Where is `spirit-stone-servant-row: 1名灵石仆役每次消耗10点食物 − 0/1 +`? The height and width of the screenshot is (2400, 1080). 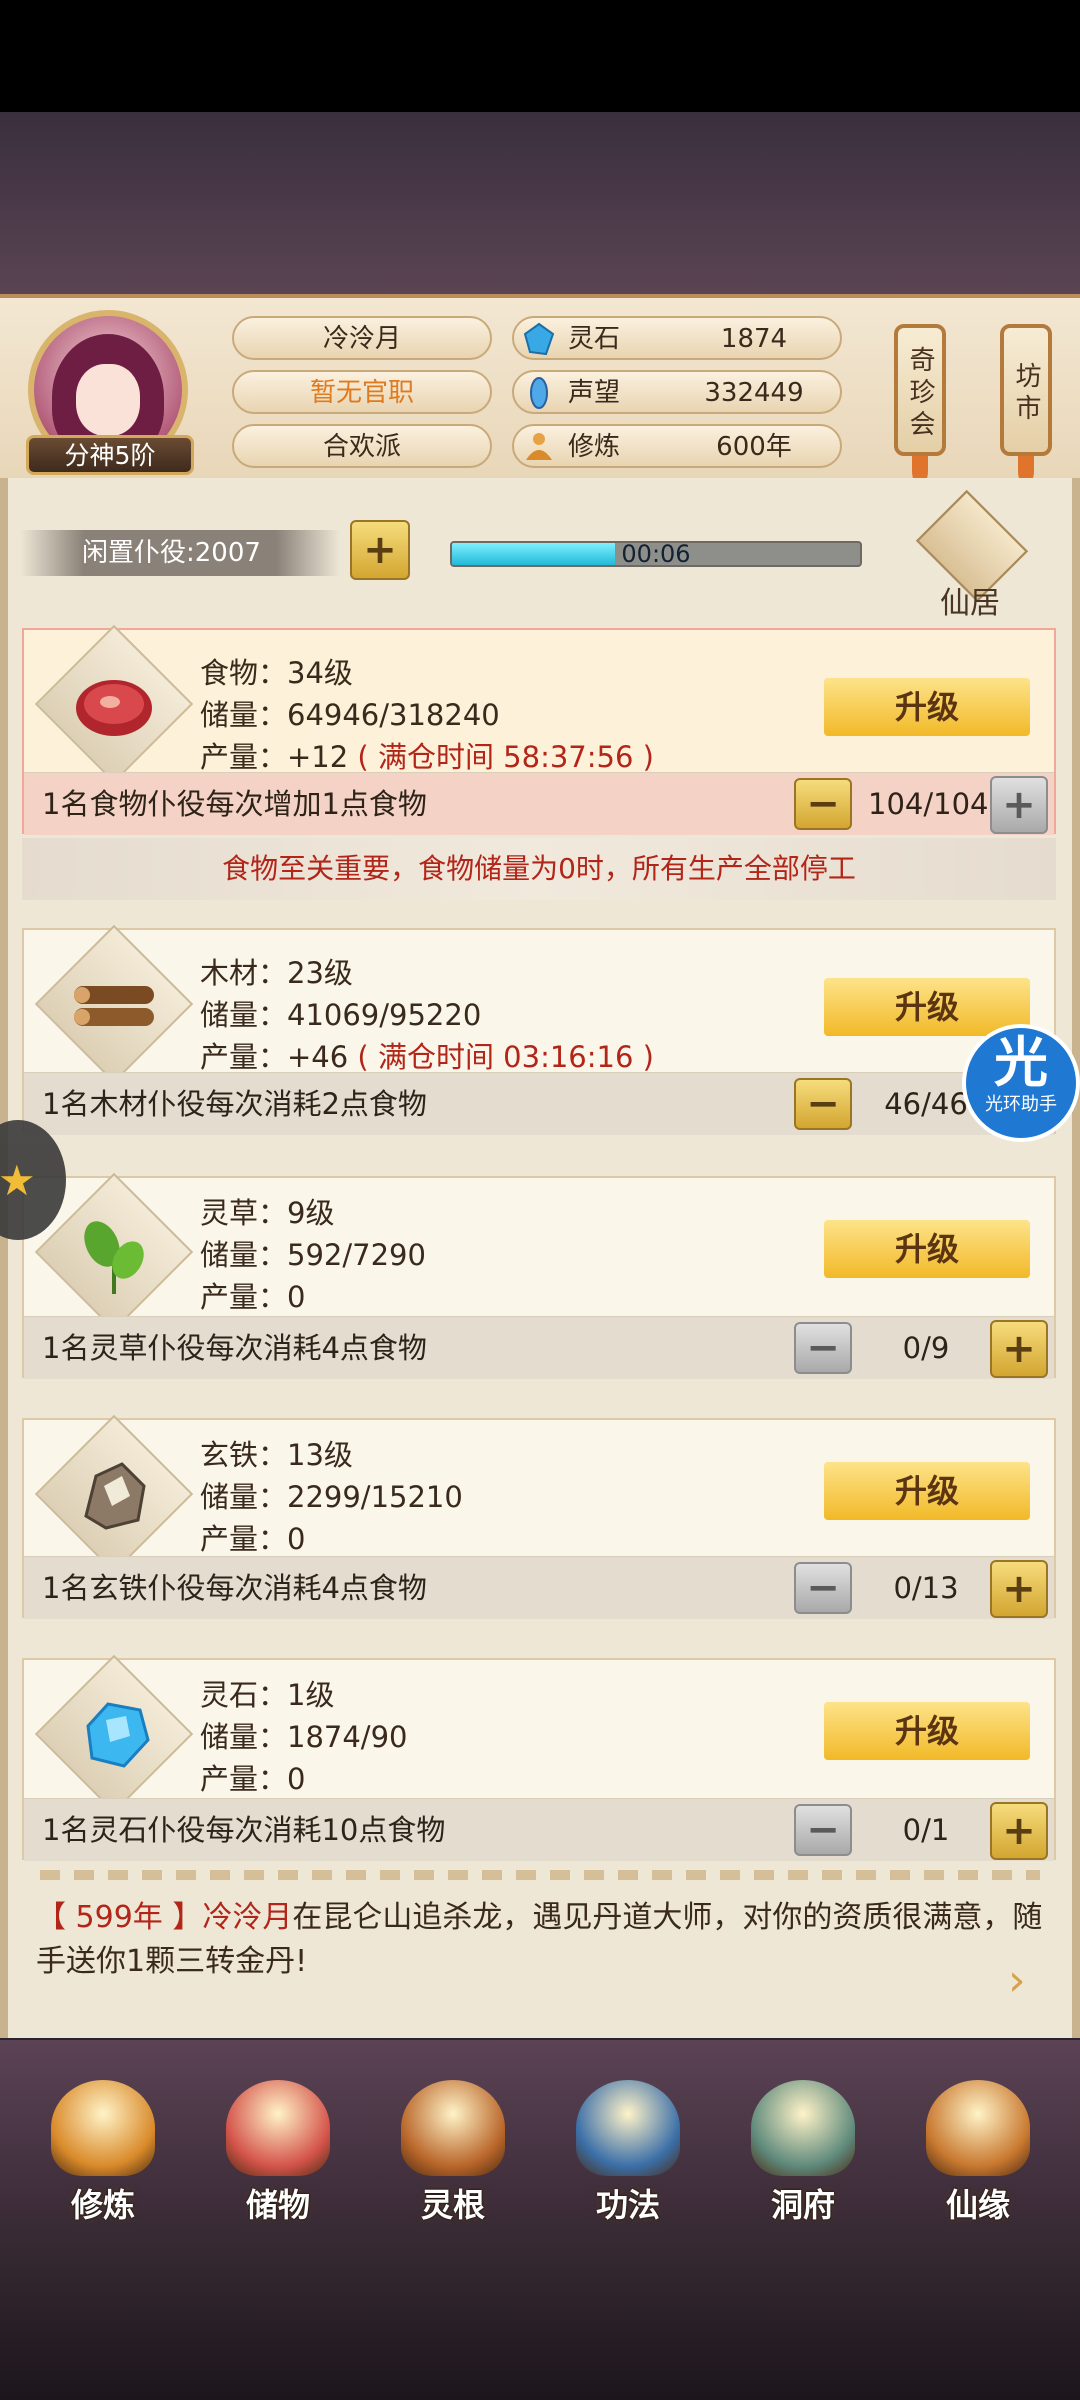 spirit-stone-servant-row: 1名灵石仆役每次消耗10点食物 − 0/1 + is located at coordinates (539, 1829).